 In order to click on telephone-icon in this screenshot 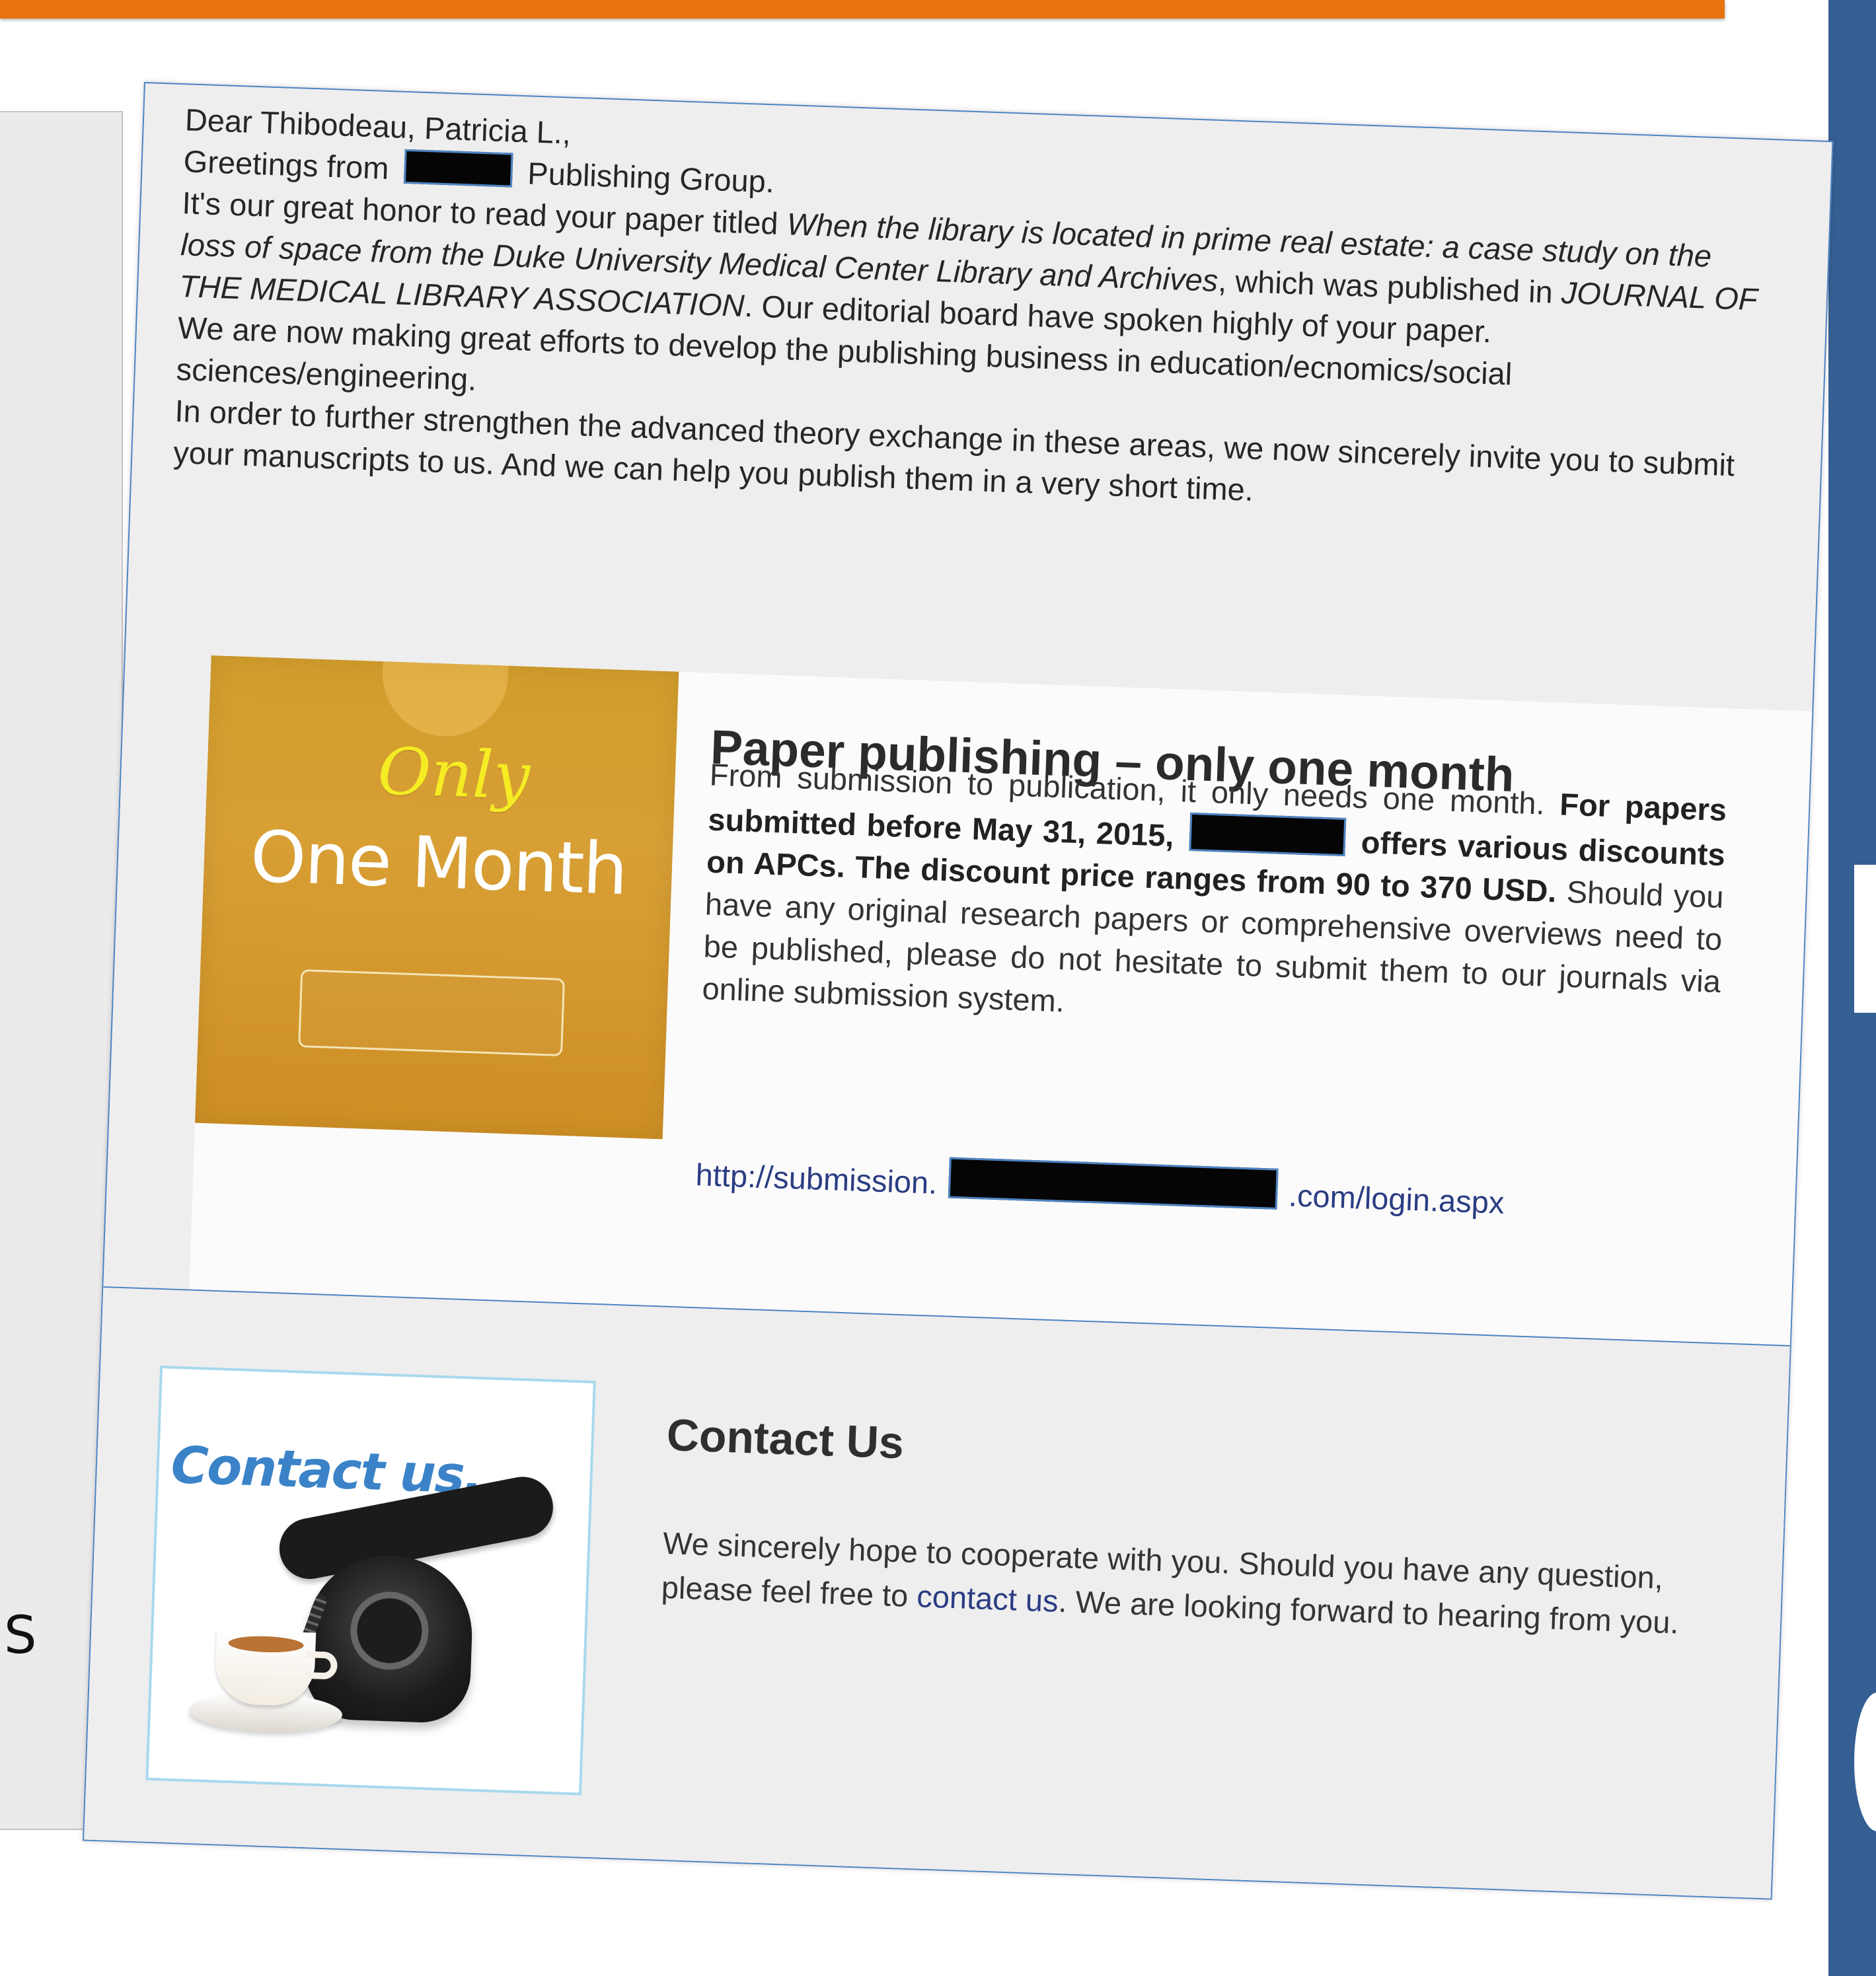, I will do `click(389, 1638)`.